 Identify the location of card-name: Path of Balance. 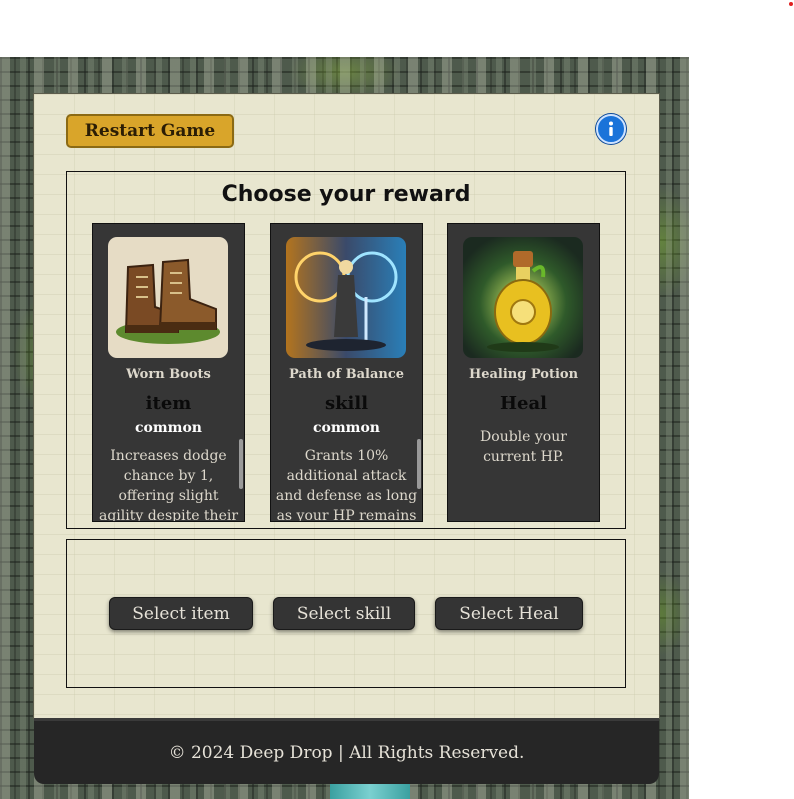
(346, 374).